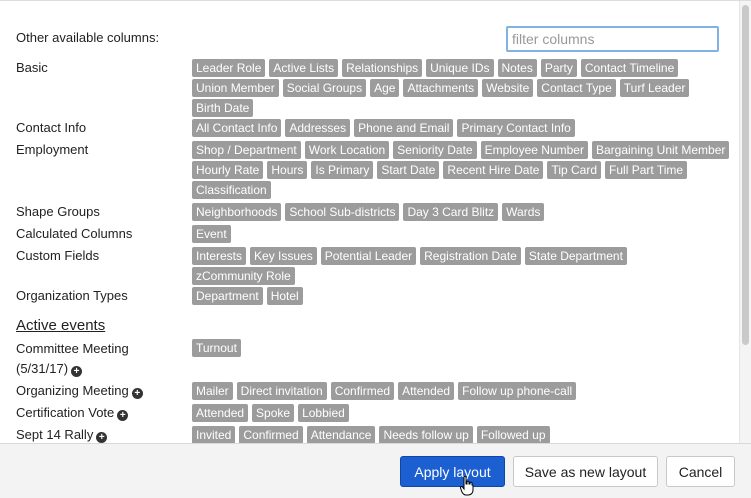  What do you see at coordinates (508, 88) in the screenshot?
I see `column-chip: Website` at bounding box center [508, 88].